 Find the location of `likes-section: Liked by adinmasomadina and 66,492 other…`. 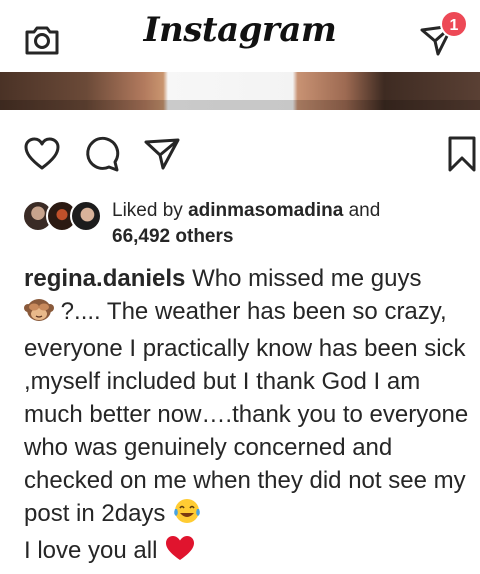

likes-section: Liked by adinmasomadina and 66,492 other… is located at coordinates (242, 224).